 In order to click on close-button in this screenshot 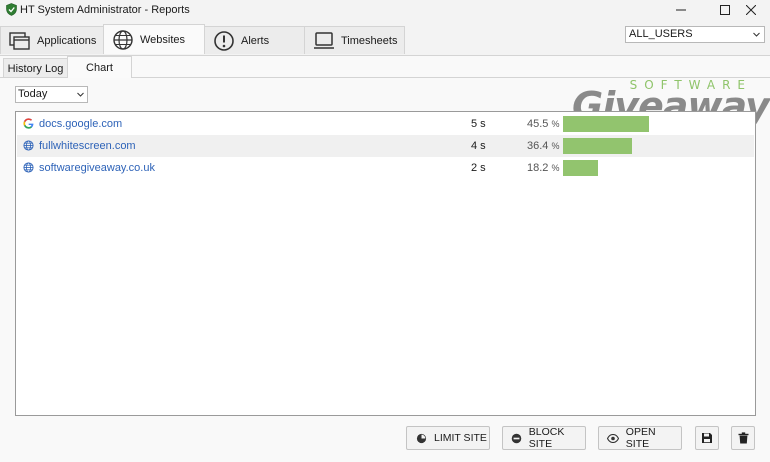, I will do `click(751, 10)`.